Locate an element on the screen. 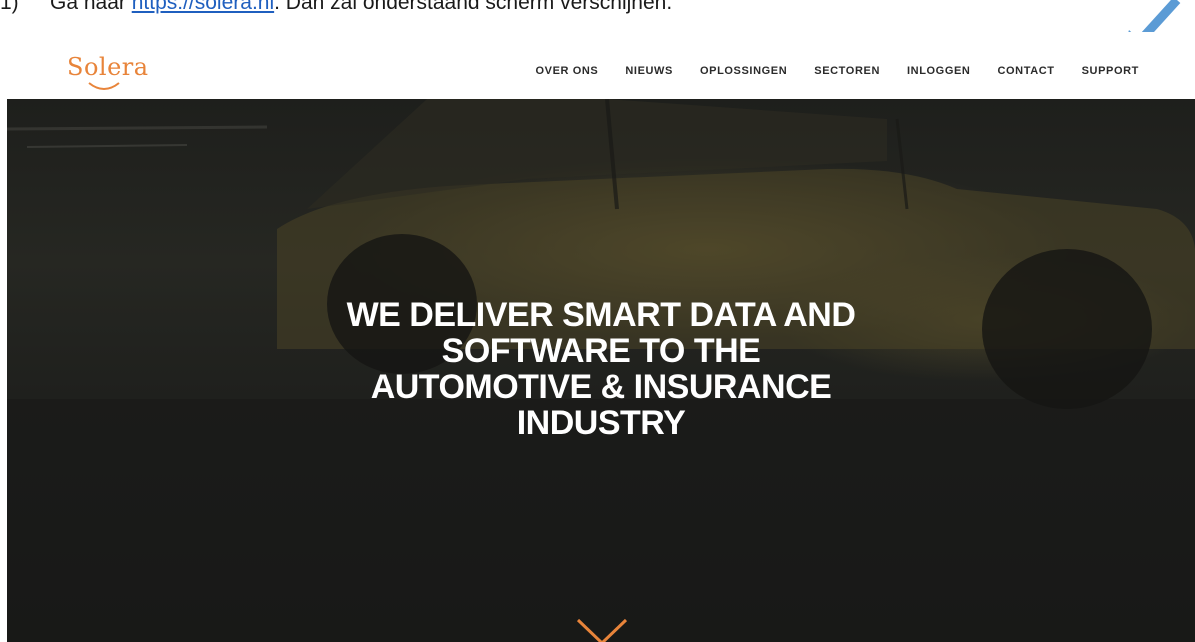 The height and width of the screenshot is (642, 1195). hero-line-4: INDUSTRY is located at coordinates (601, 423).